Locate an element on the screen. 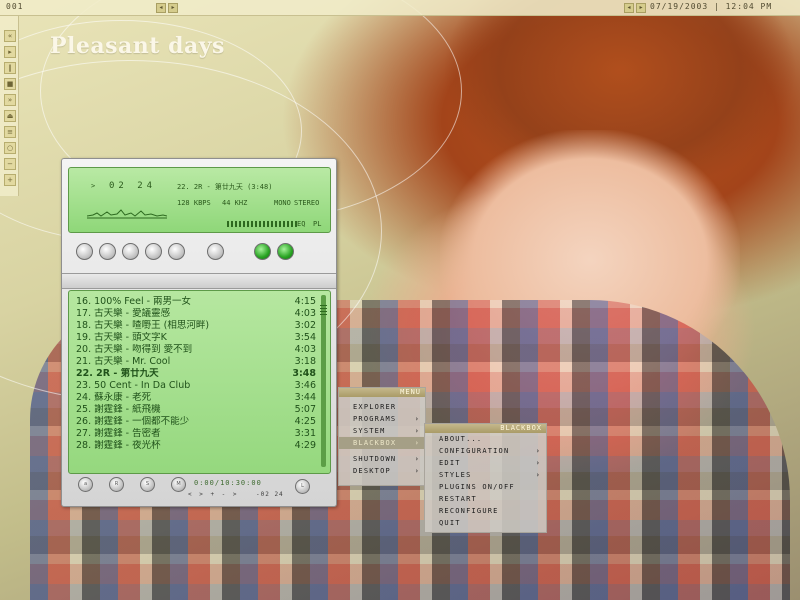  playlist-item: 27. 謝霆鋒 - 告密者 3:31 is located at coordinates (196, 434).